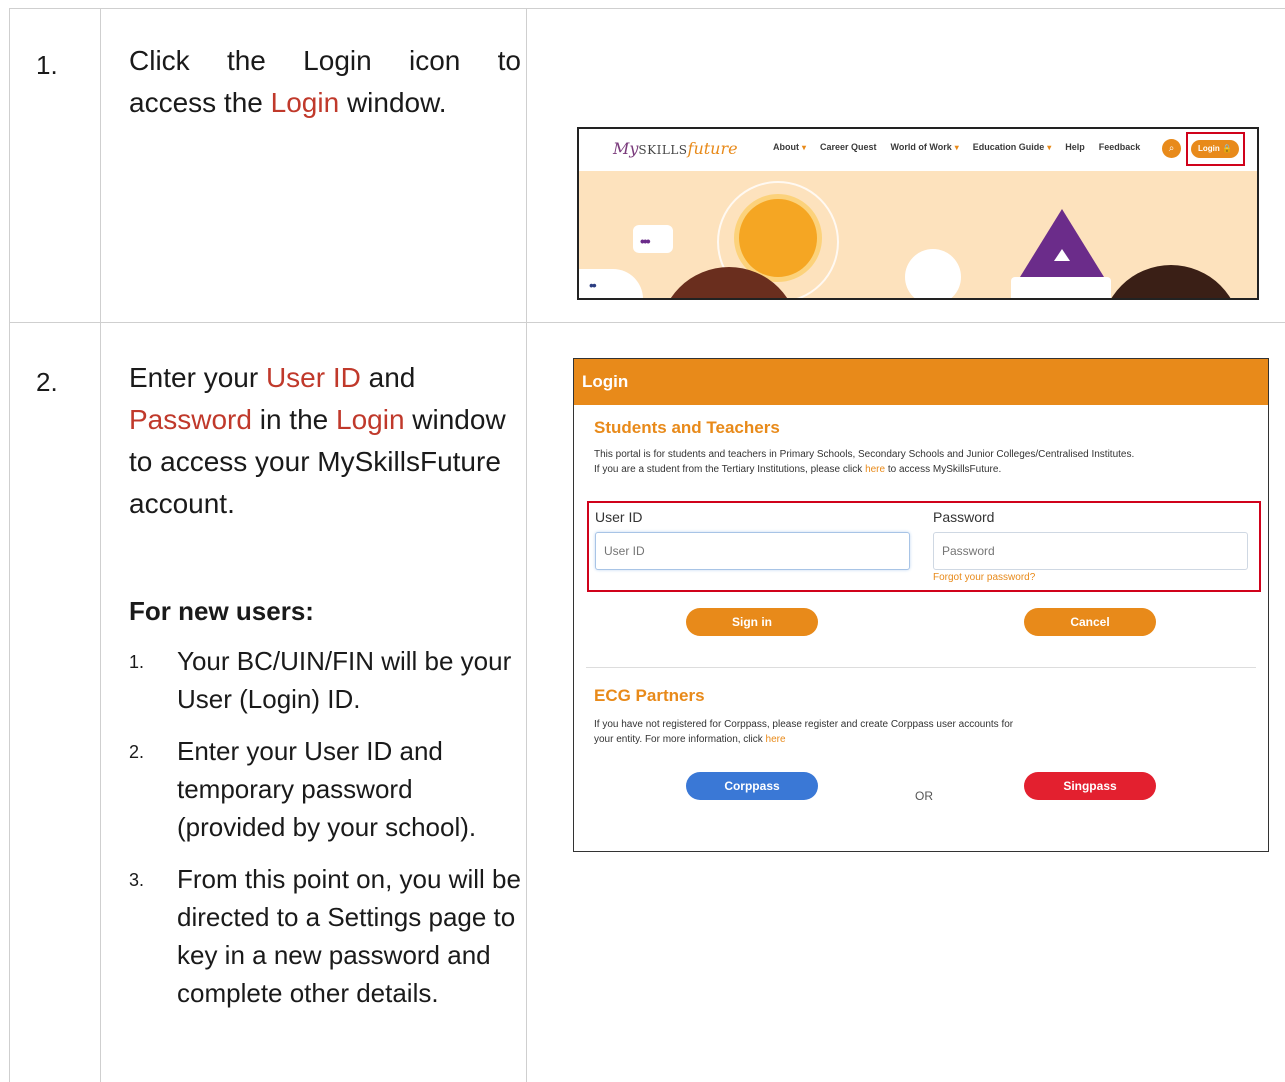 Image resolution: width=1285 pixels, height=1082 pixels. What do you see at coordinates (1171, 148) in the screenshot?
I see `search-icon: ⌕` at bounding box center [1171, 148].